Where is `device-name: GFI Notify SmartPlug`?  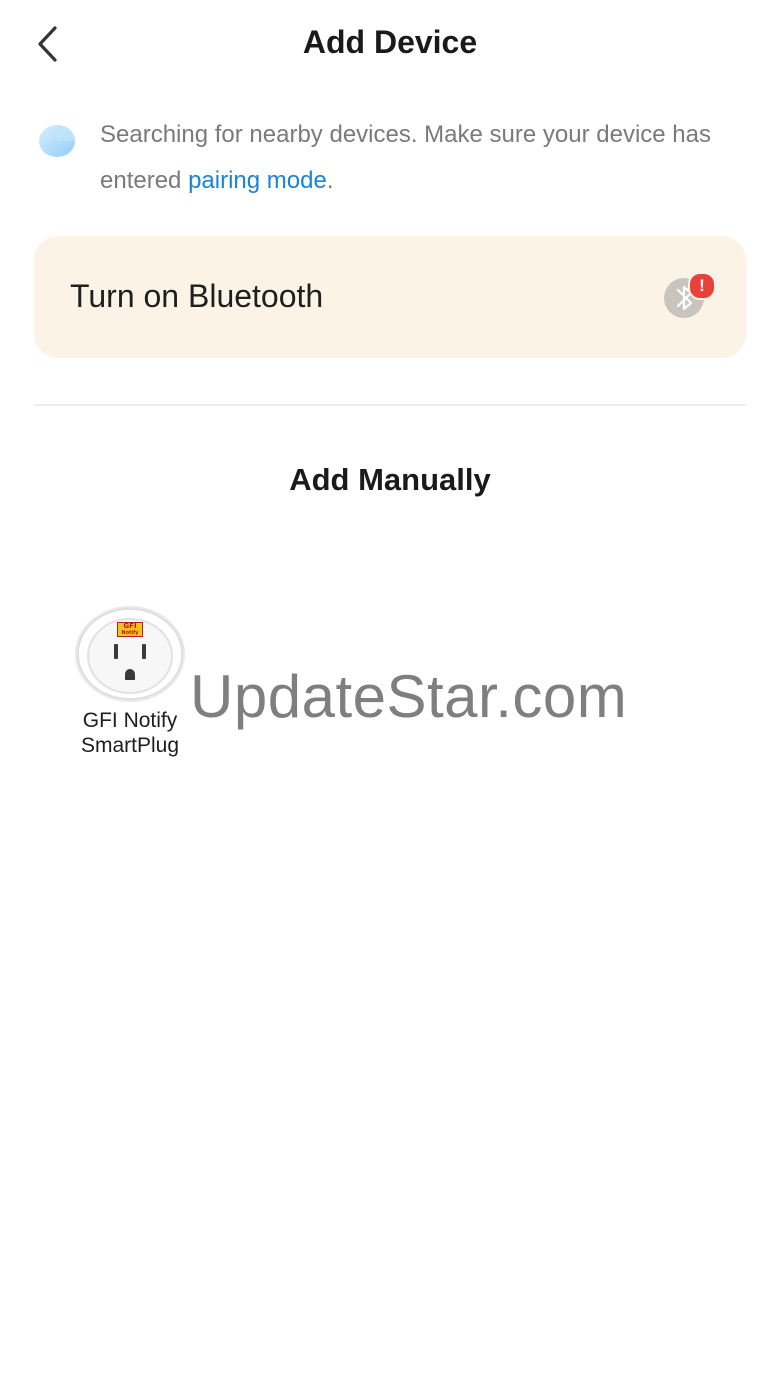 device-name: GFI Notify SmartPlug is located at coordinates (130, 733).